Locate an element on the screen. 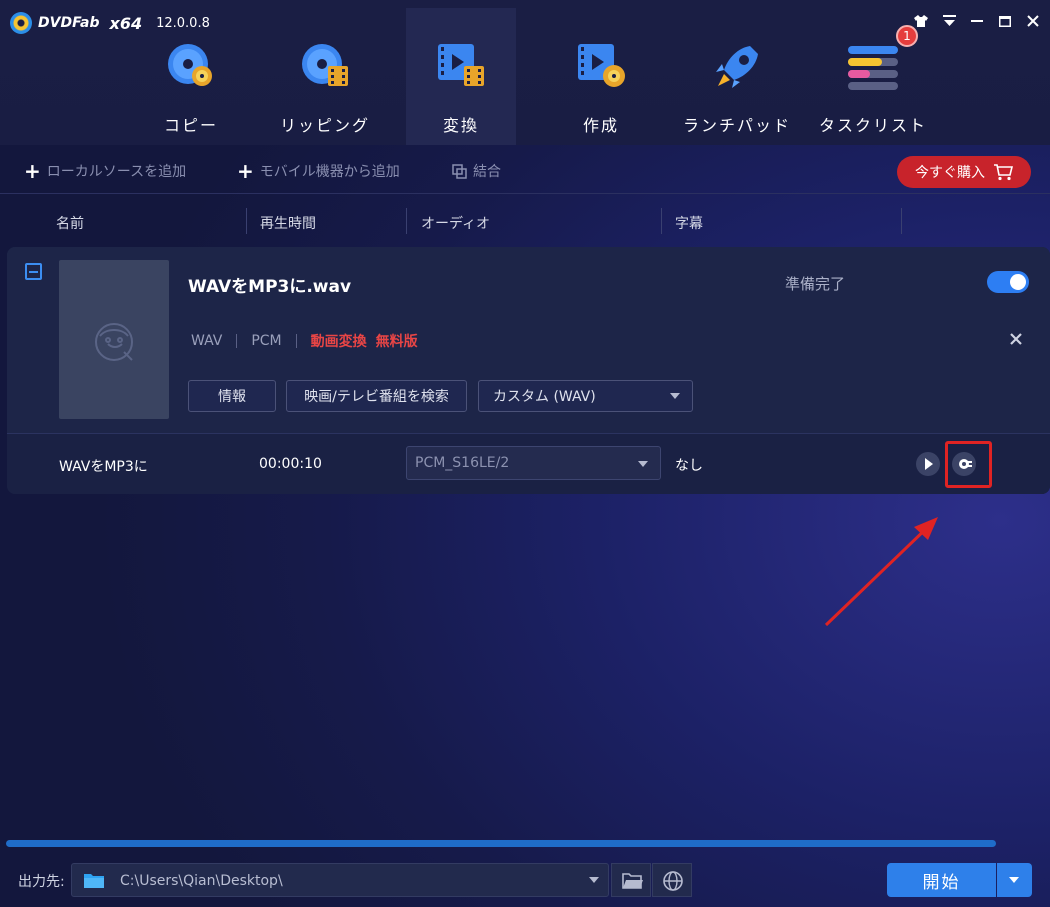 This screenshot has width=1050, height=907. codec-label: PCM is located at coordinates (266, 341).